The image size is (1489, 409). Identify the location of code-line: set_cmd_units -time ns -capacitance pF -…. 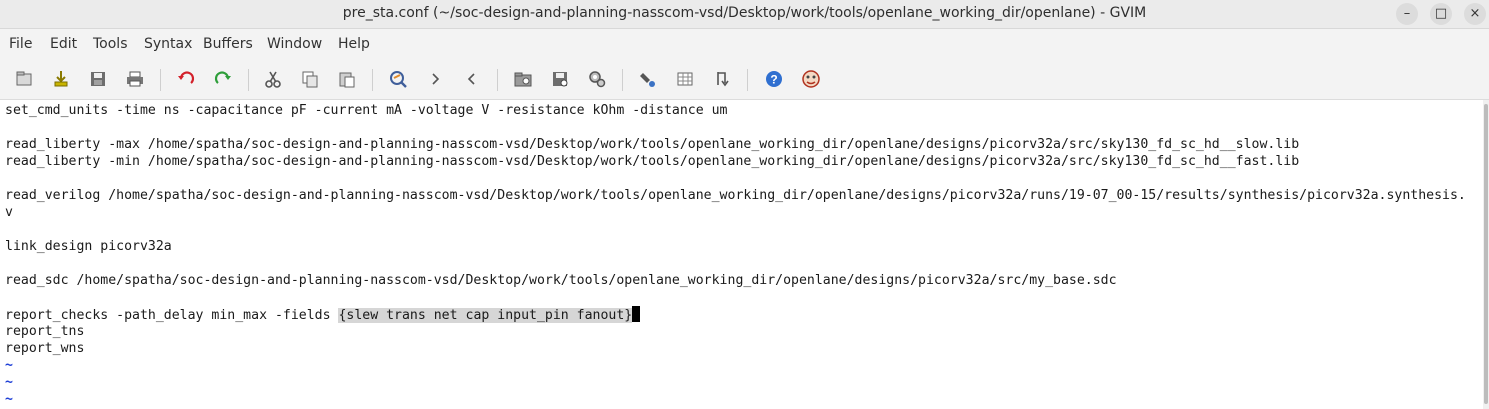
(366, 110).